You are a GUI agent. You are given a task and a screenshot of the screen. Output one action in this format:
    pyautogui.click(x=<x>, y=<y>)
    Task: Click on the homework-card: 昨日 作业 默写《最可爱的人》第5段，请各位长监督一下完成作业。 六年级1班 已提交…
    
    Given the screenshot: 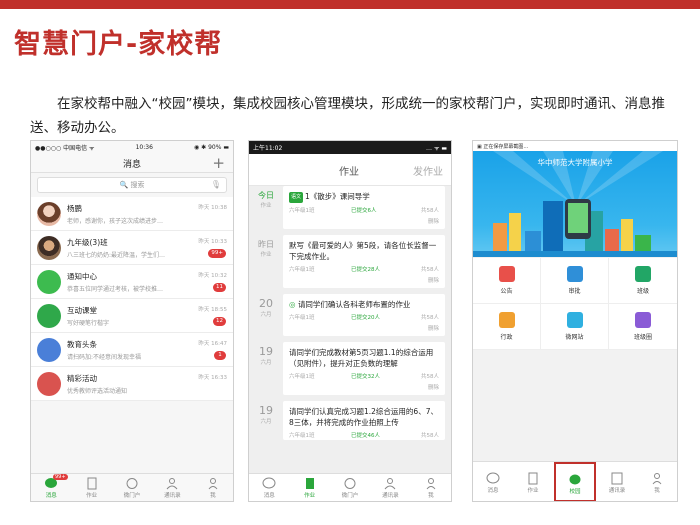 What is the action you would take?
    pyautogui.click(x=351, y=261)
    